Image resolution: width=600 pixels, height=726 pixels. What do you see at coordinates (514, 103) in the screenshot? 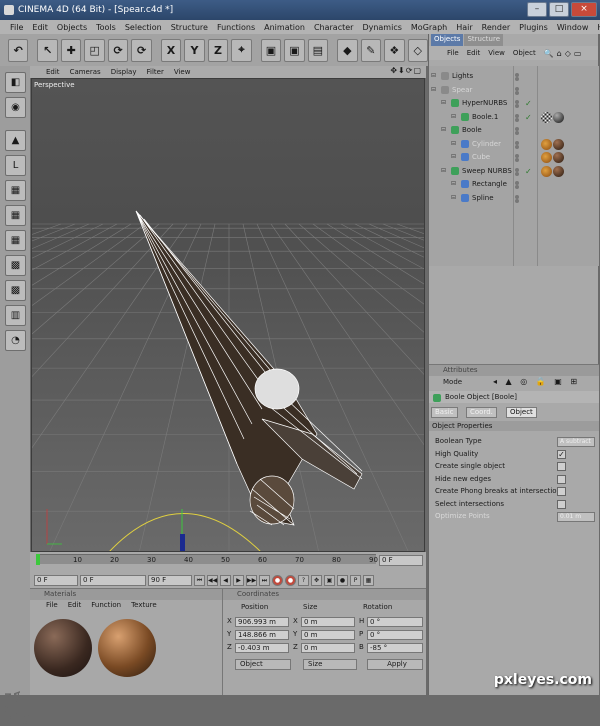
I see `object-row-hypernurbs: ⊟ HyperNURBS ✓` at bounding box center [514, 103].